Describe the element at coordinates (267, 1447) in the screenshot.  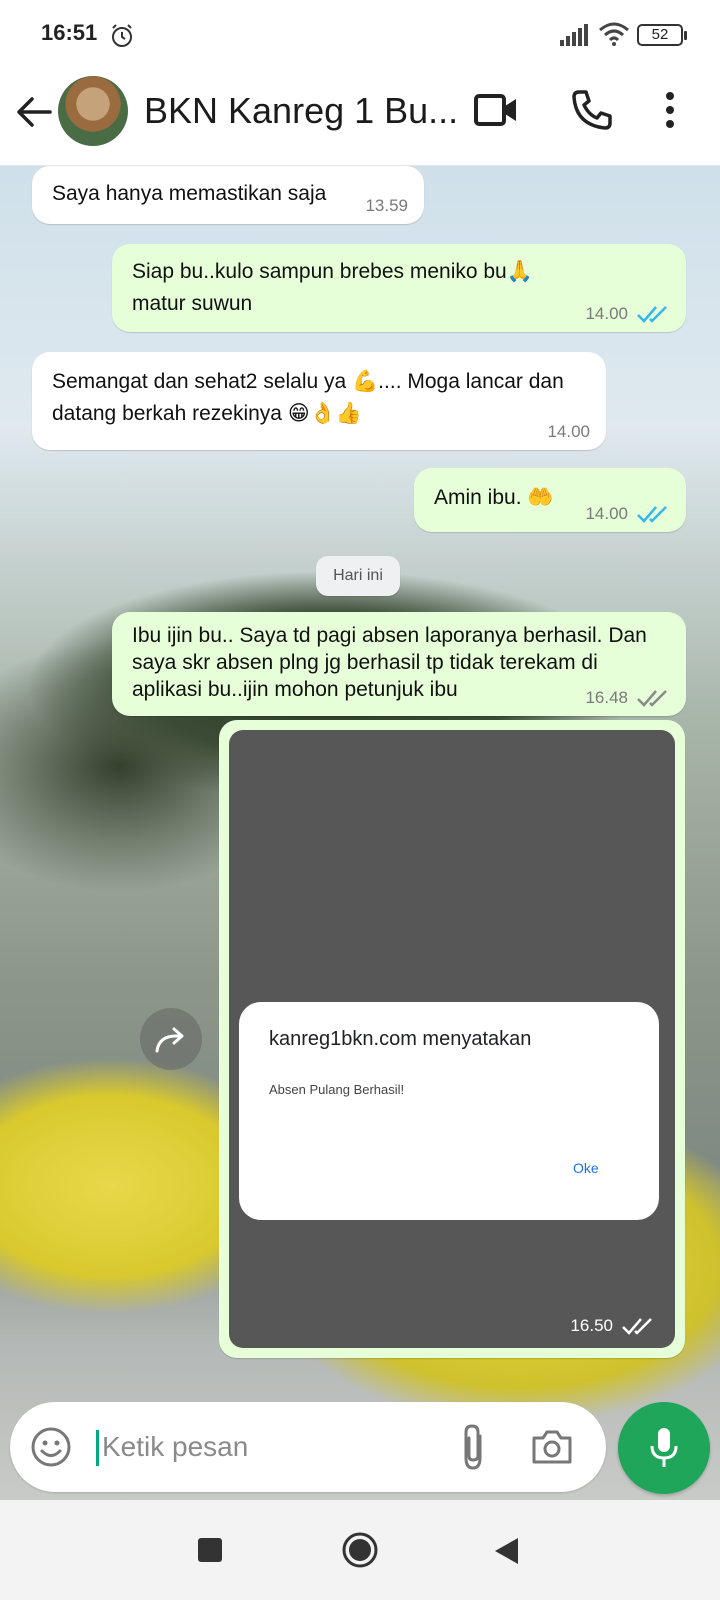
I see `message-input` at that location.